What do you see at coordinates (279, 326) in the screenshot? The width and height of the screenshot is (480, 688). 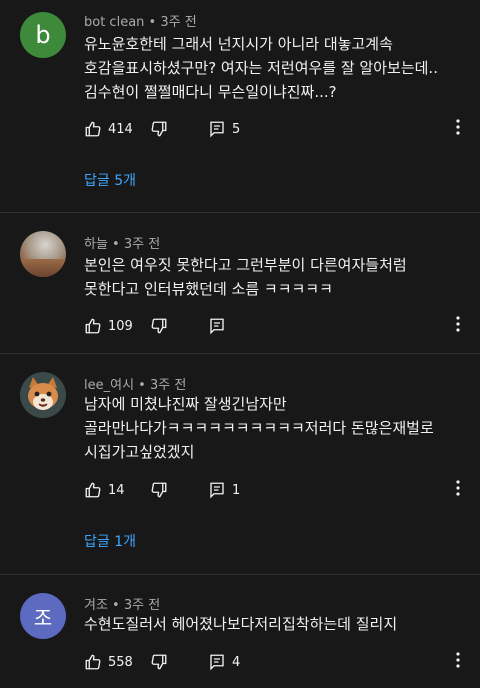 I see `comment-actions: 109` at bounding box center [279, 326].